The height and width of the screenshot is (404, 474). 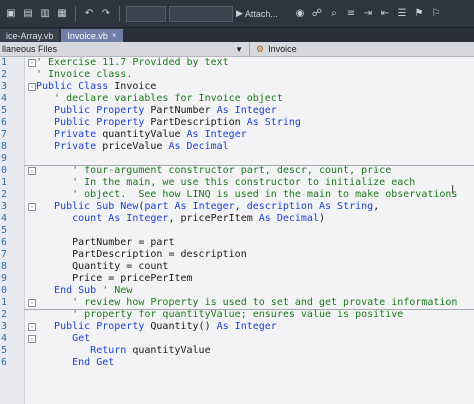 I want to click on code-line: 5 Public Property PartNumber As Integer, so click(x=237, y=111).